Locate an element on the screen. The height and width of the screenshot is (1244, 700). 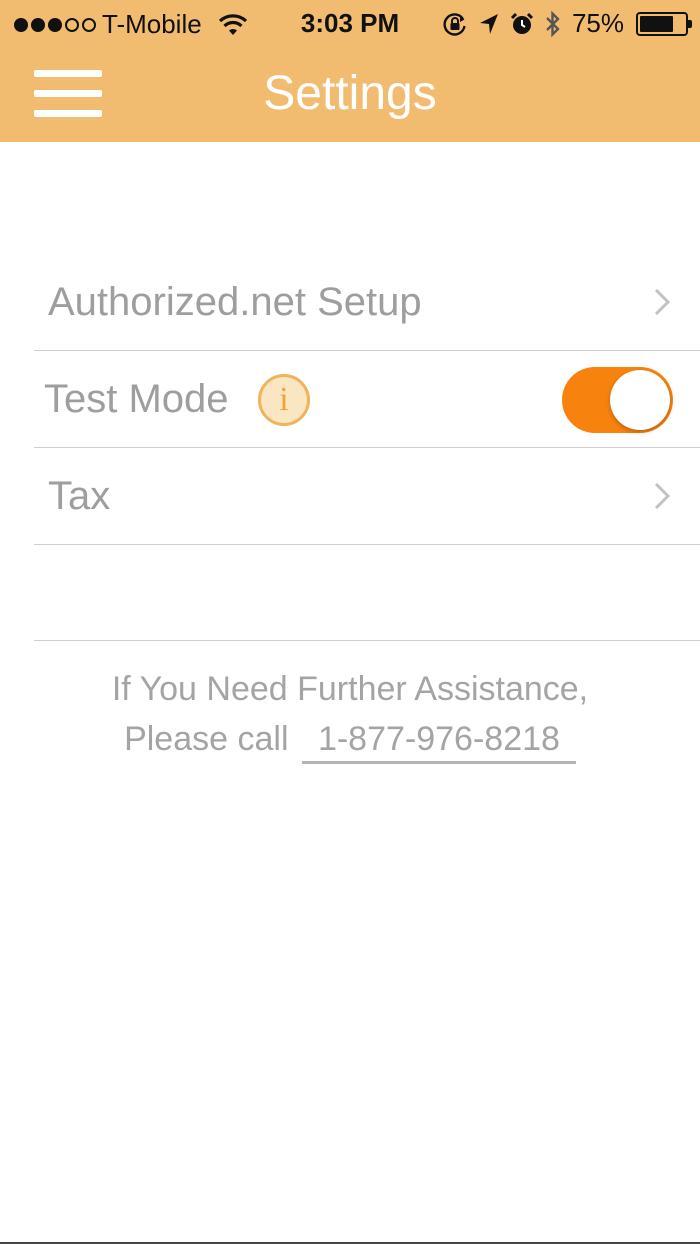
page-title: Settings is located at coordinates (350, 93).